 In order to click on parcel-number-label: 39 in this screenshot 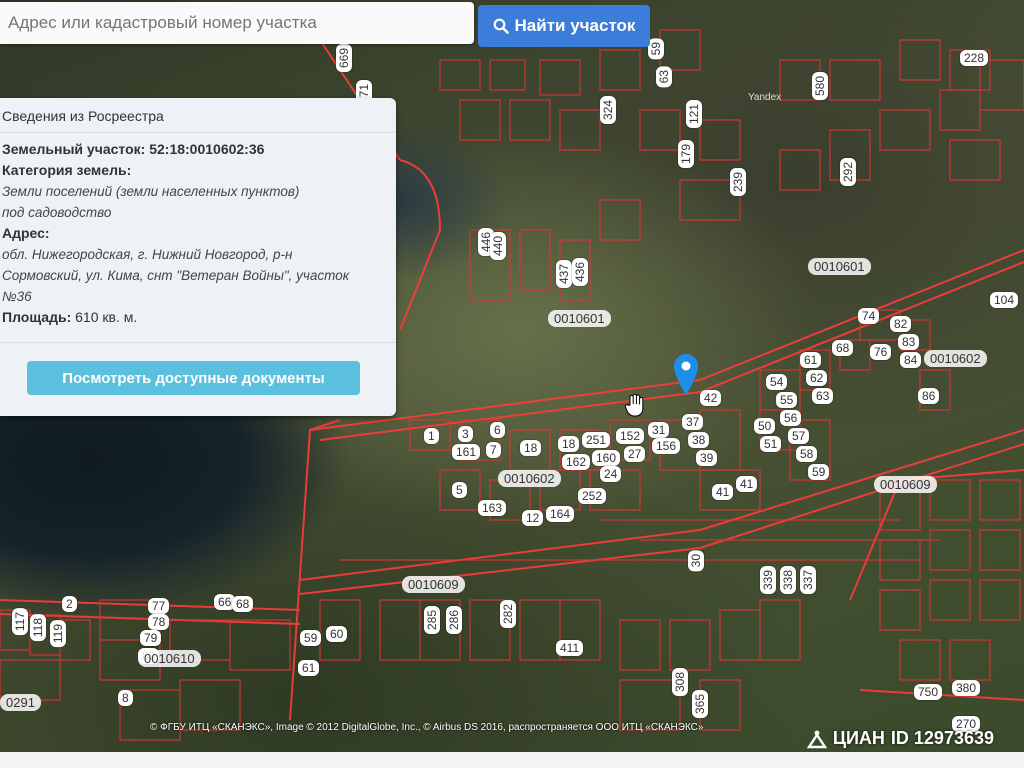, I will do `click(707, 458)`.